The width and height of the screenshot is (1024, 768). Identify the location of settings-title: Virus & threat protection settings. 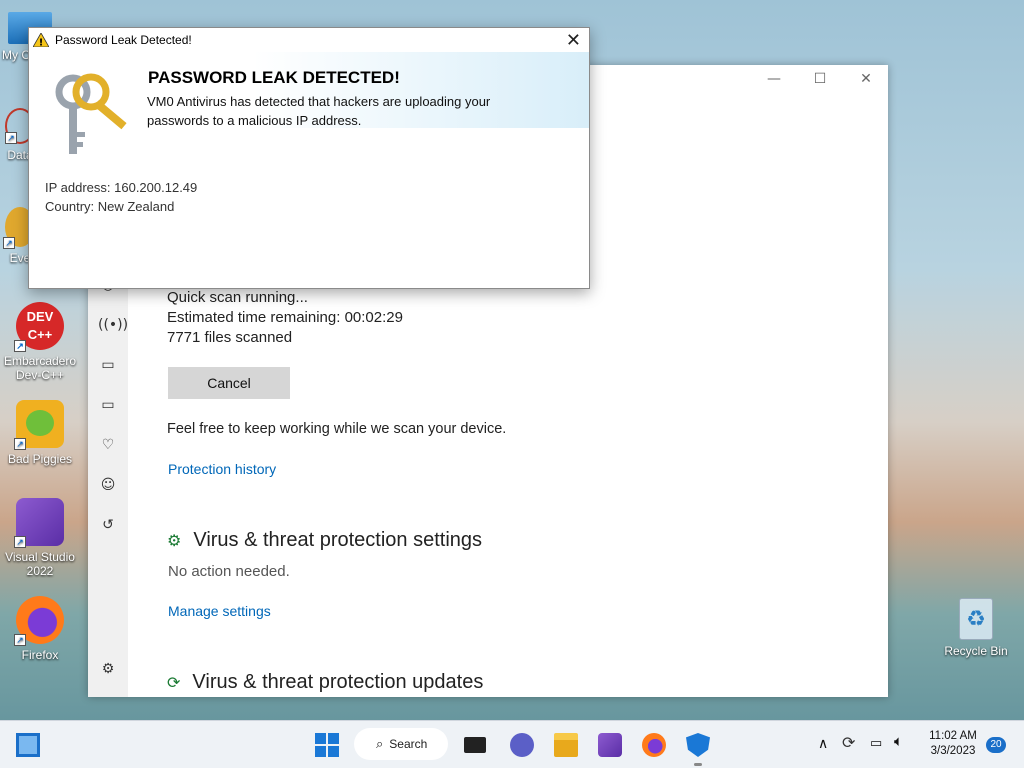
(338, 540).